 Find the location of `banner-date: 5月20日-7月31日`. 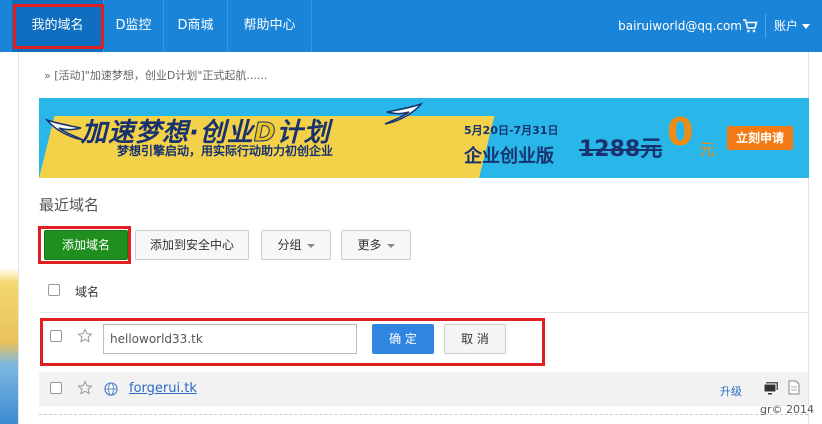

banner-date: 5月20日-7月31日 is located at coordinates (511, 130).